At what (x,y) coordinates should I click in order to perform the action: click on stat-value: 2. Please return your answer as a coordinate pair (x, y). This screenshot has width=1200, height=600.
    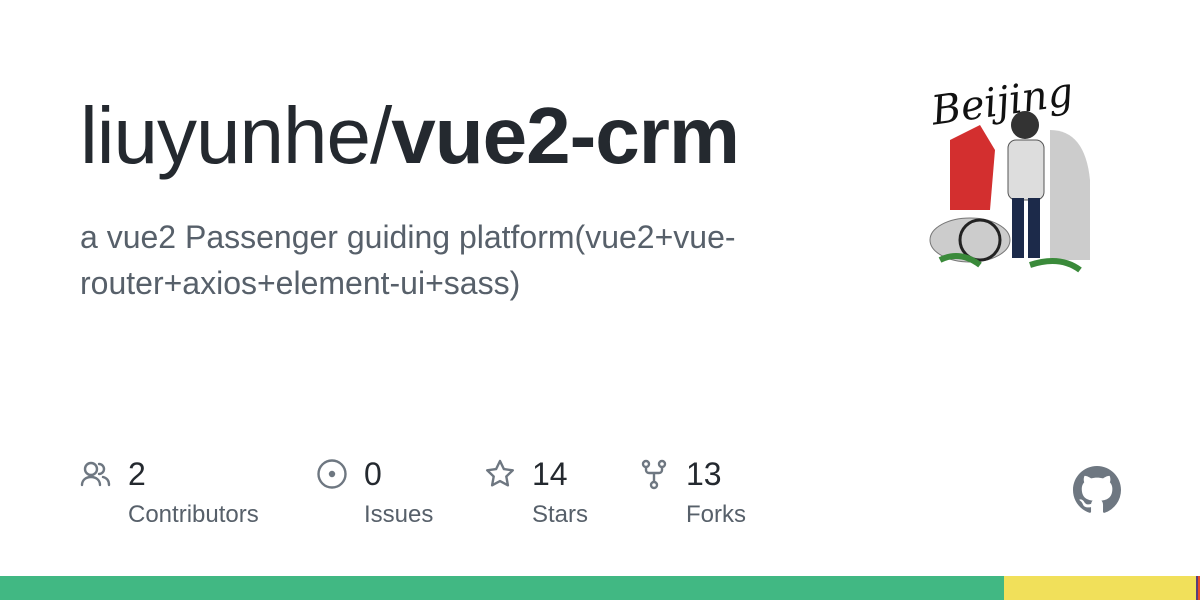
    Looking at the image, I should click on (137, 474).